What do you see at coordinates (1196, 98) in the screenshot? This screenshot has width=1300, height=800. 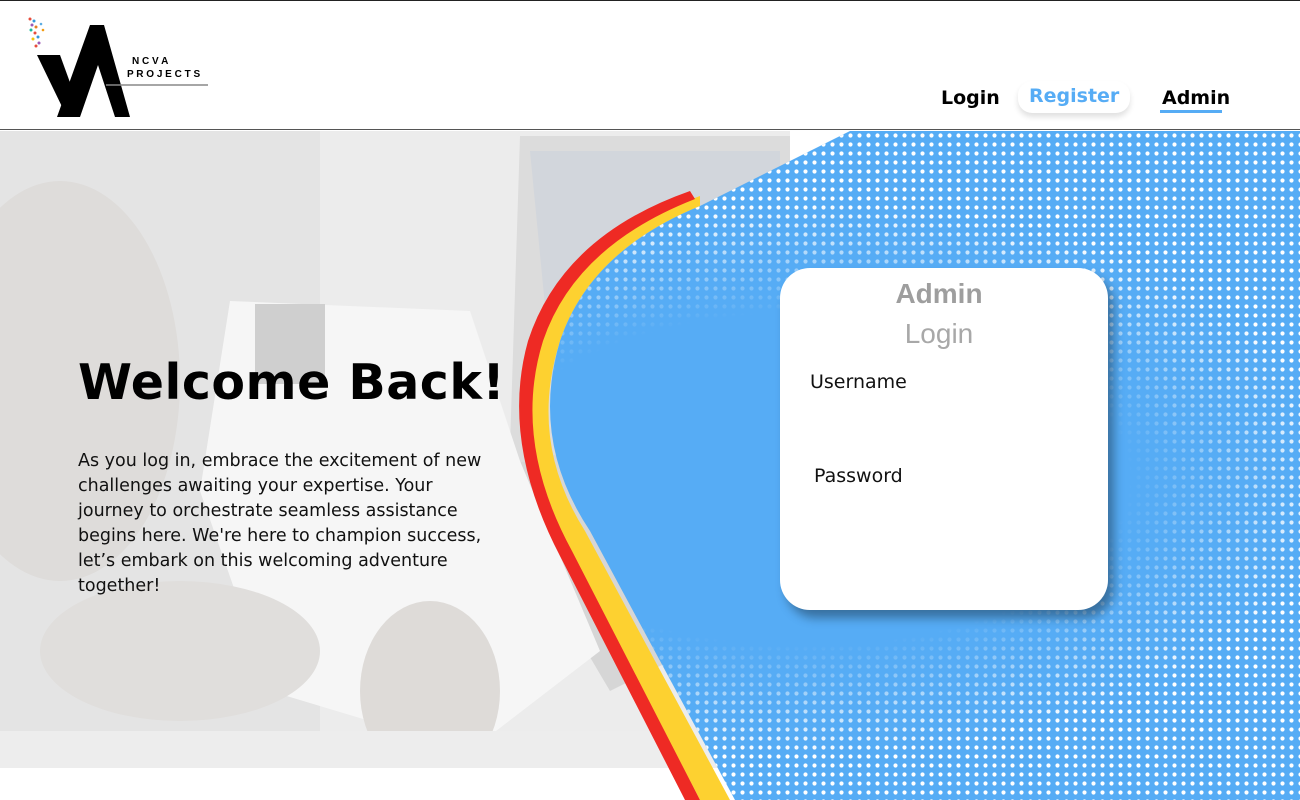 I see `nav-admin-link: Admin` at bounding box center [1196, 98].